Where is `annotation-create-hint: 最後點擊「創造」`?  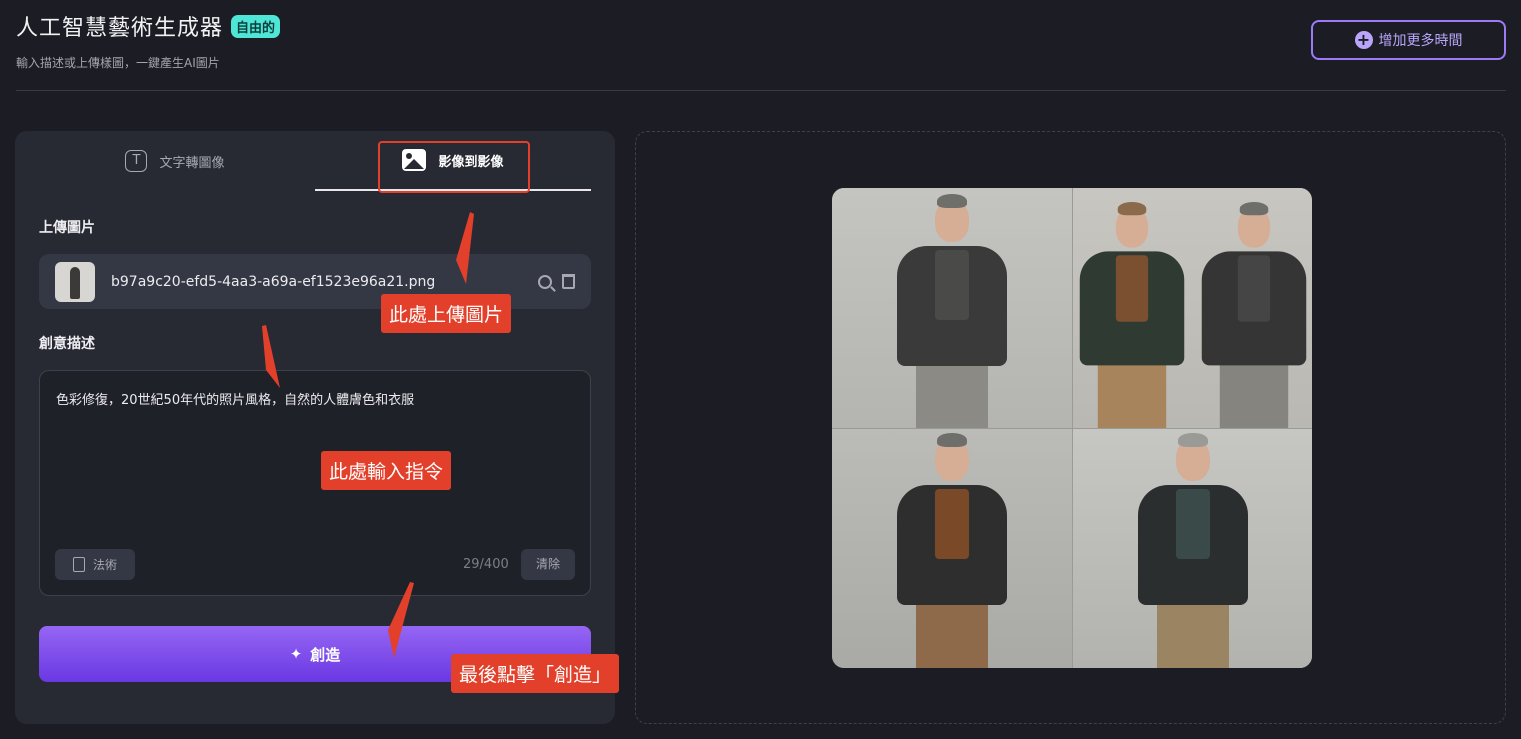 annotation-create-hint: 最後點擊「創造」 is located at coordinates (535, 673).